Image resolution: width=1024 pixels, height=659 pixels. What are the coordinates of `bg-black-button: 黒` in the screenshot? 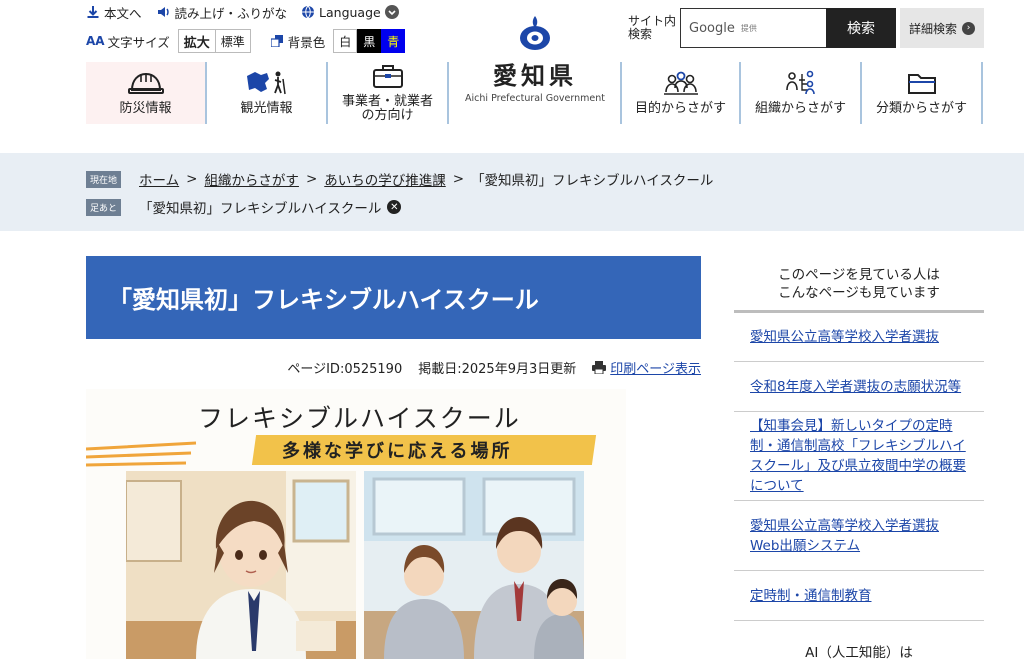 It's located at (369, 41).